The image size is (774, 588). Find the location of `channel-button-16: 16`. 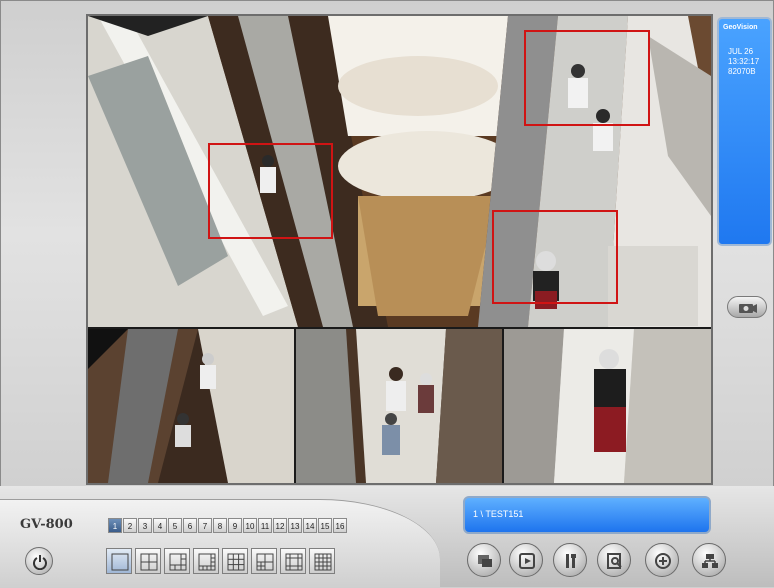

channel-button-16: 16 is located at coordinates (340, 525).